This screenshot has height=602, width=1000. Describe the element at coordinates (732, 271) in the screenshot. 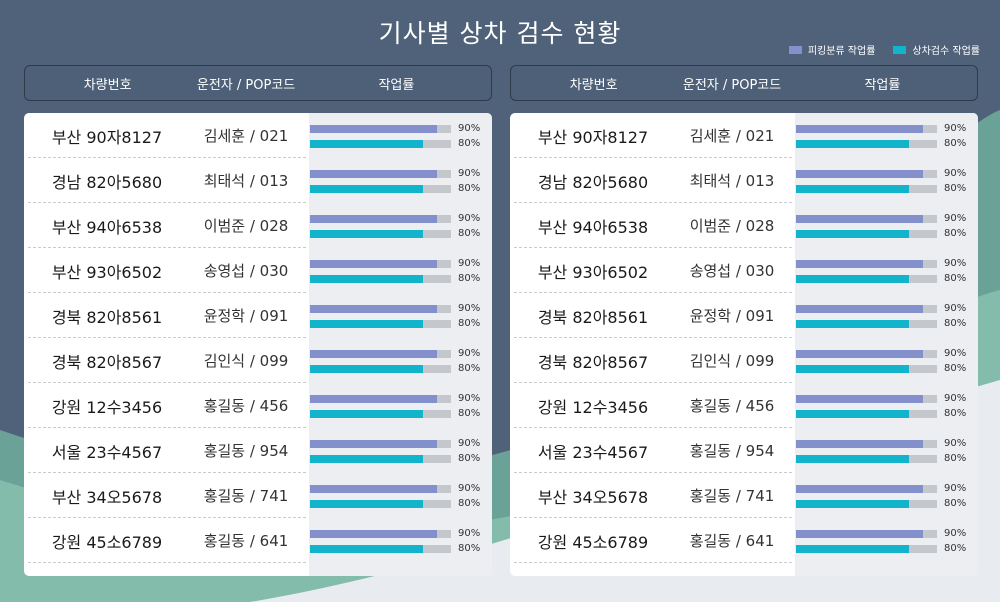

I see `driver-pop-code: 송영섭 / 030` at that location.